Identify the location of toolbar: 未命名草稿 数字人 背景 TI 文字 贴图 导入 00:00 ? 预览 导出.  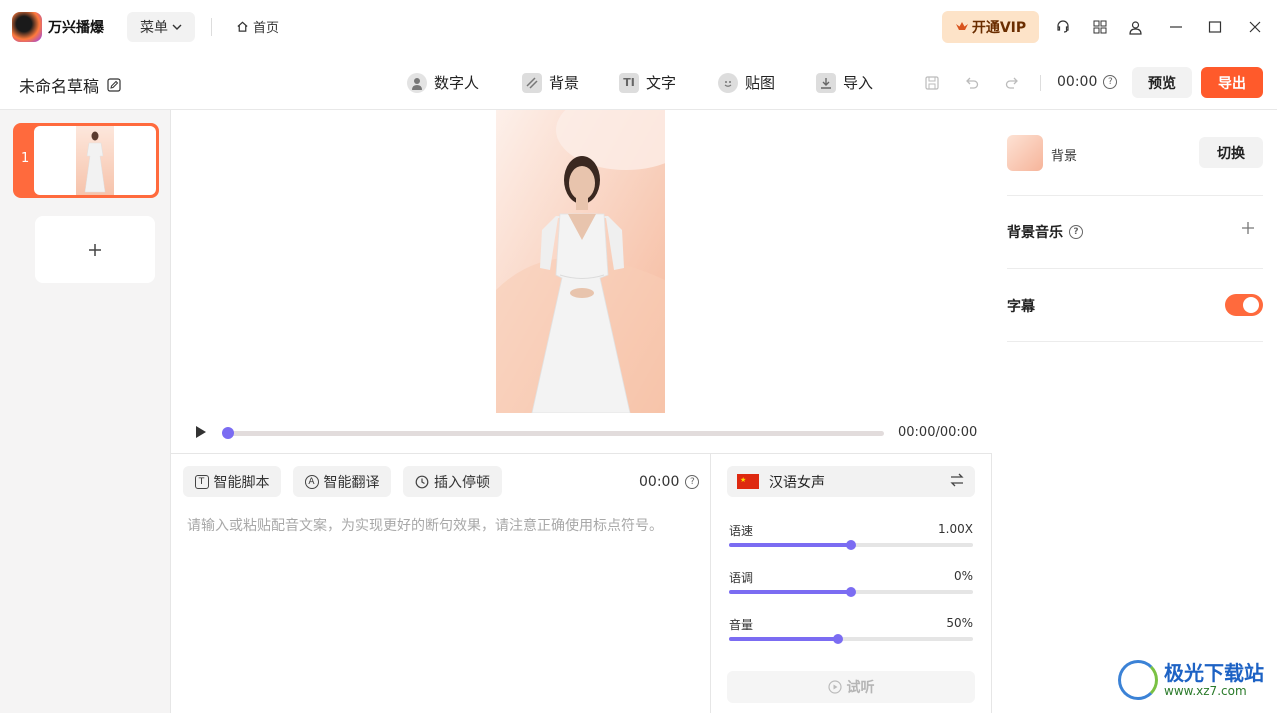
(638, 82).